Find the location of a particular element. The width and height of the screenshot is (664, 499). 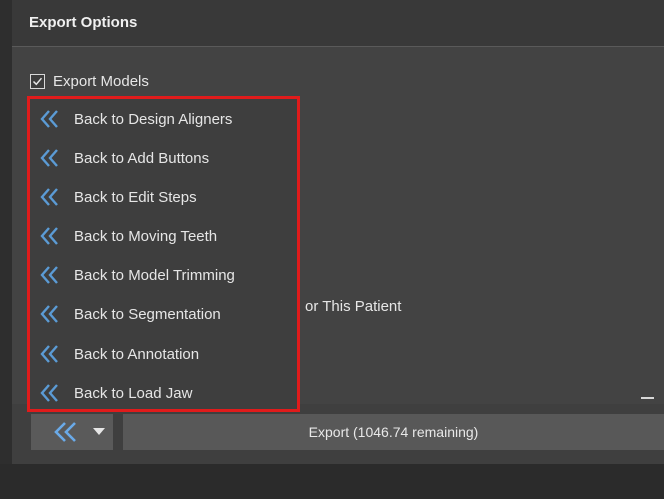

export-models-checkbox is located at coordinates (37, 81).